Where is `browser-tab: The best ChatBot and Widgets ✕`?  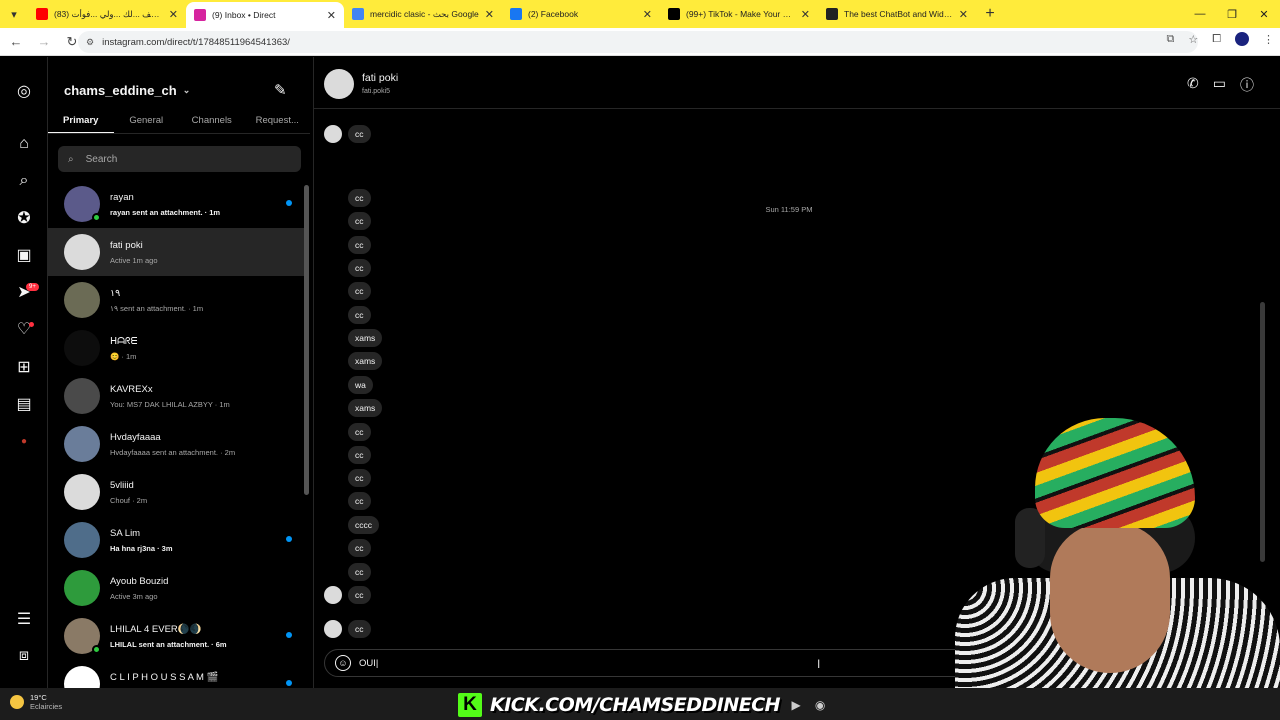
browser-tab: The best ChatBot and Widgets ✕ is located at coordinates (897, 14).